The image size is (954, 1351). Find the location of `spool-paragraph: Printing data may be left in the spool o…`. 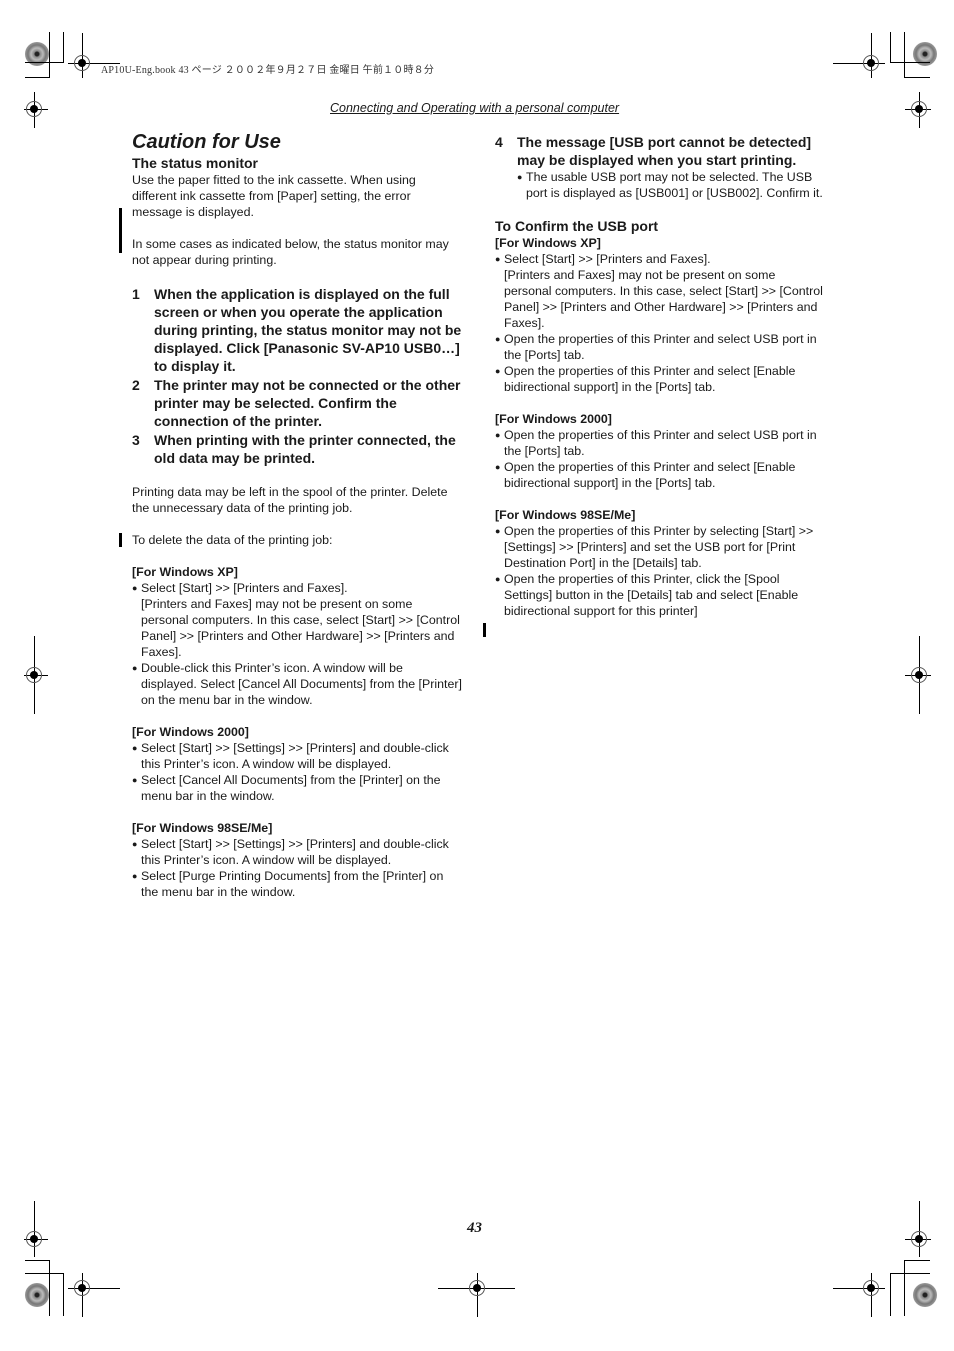

spool-paragraph: Printing data may be left in the spool o… is located at coordinates (290, 500).